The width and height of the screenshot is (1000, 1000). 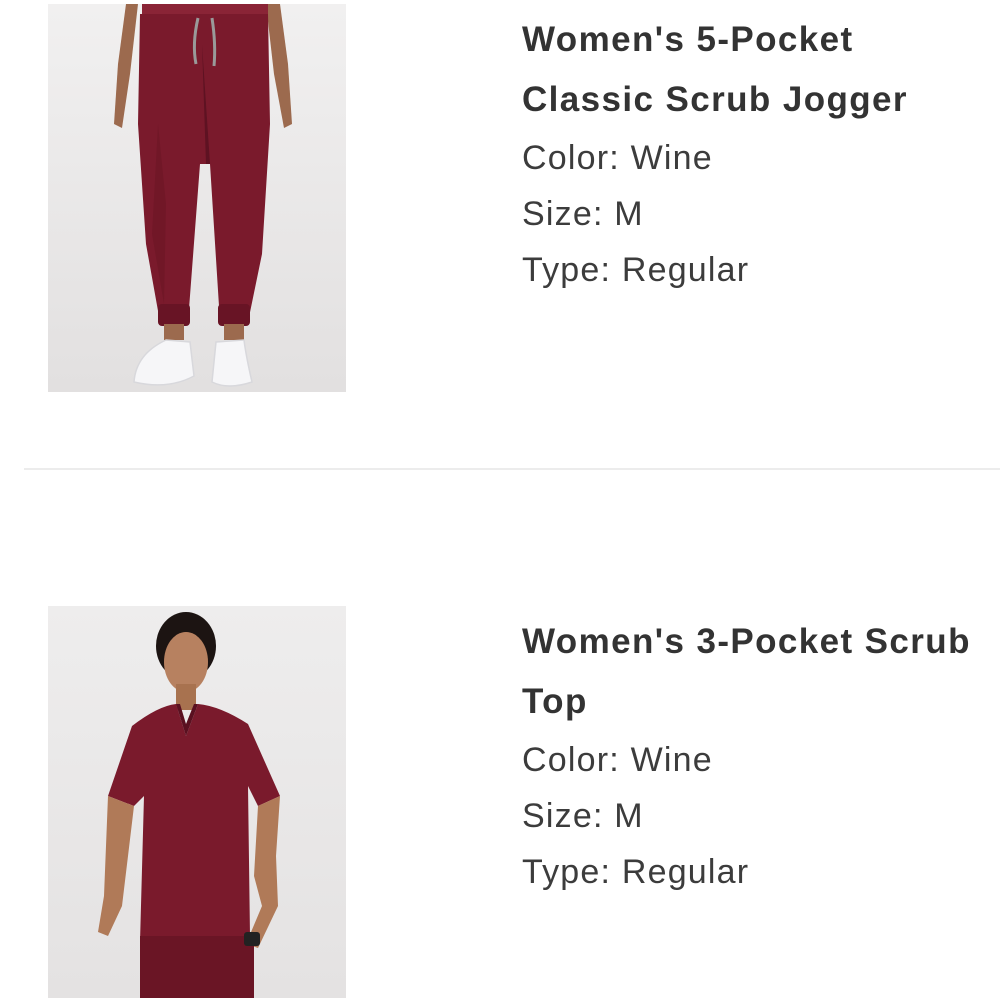 What do you see at coordinates (512, 469) in the screenshot?
I see `item-divider` at bounding box center [512, 469].